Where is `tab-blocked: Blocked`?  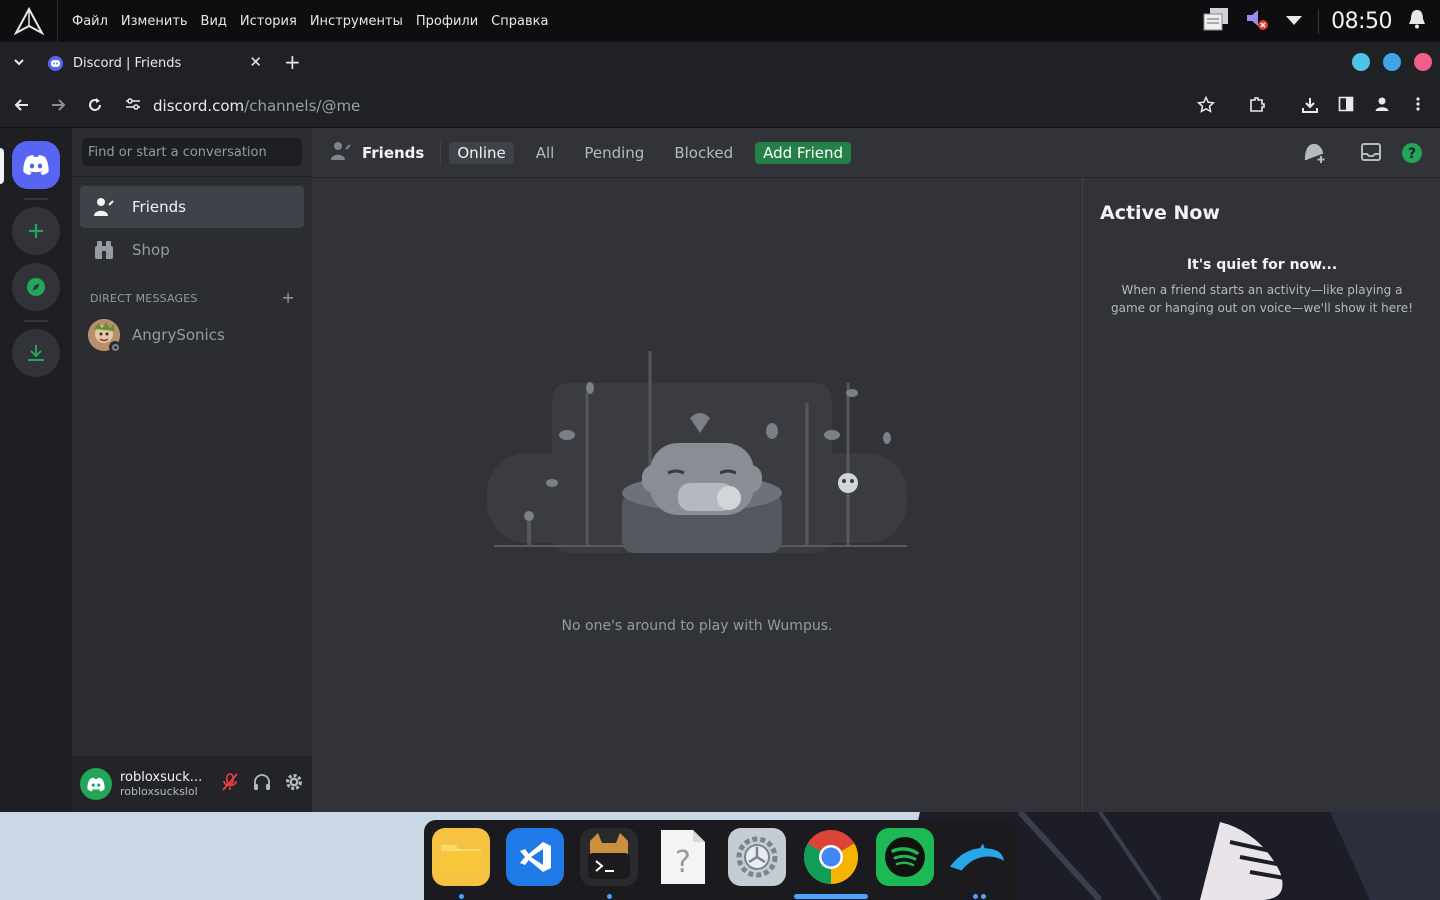 tab-blocked: Blocked is located at coordinates (703, 153).